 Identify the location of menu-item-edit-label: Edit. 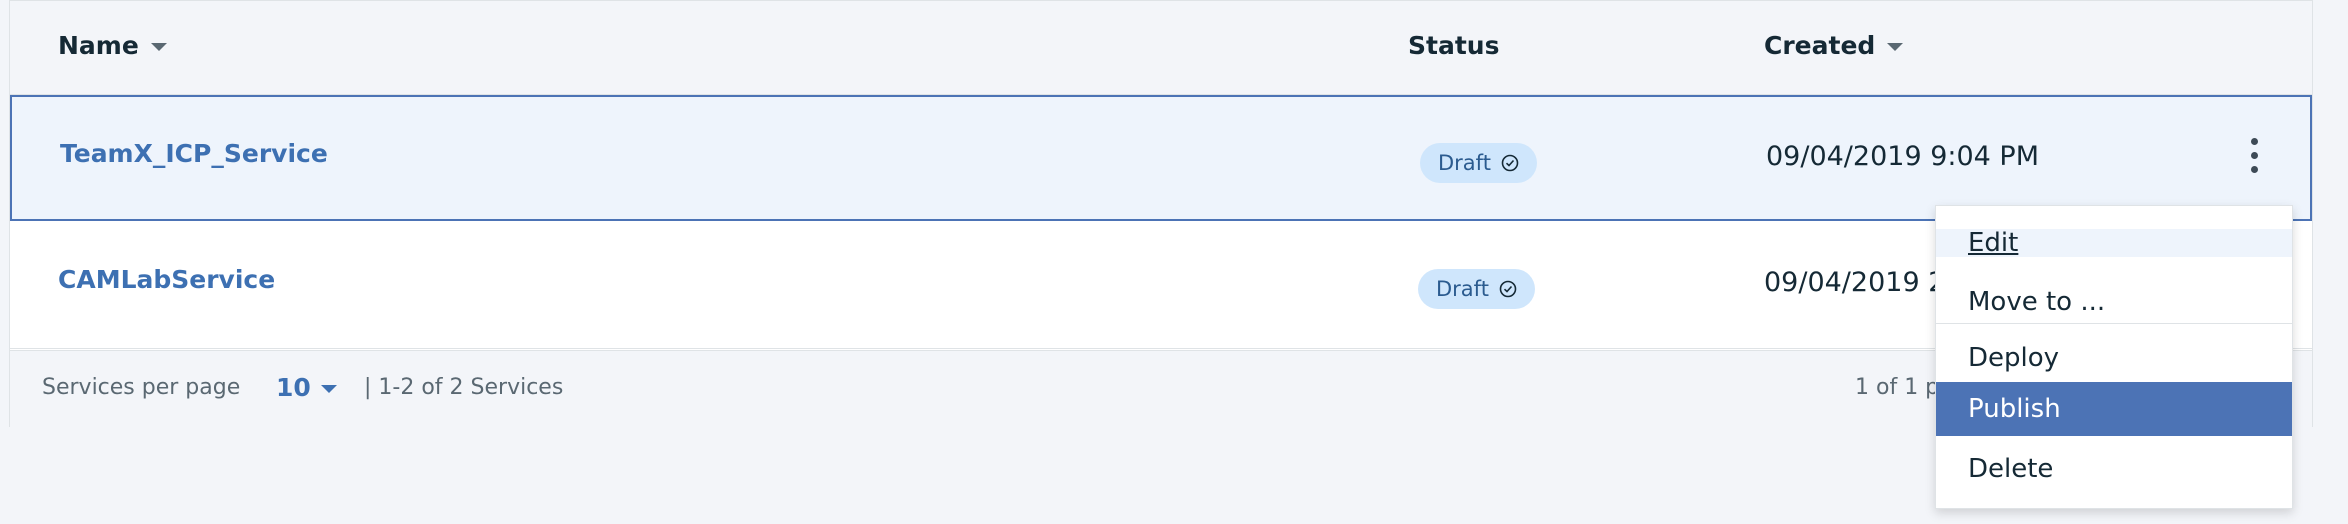
(1993, 243).